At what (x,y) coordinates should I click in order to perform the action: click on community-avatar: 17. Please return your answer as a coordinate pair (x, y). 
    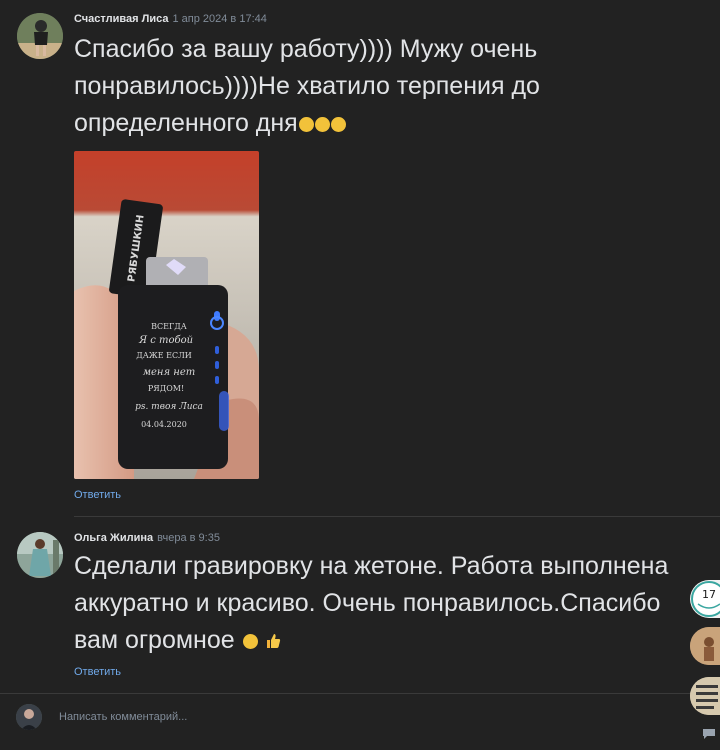
    Looking at the image, I should click on (705, 599).